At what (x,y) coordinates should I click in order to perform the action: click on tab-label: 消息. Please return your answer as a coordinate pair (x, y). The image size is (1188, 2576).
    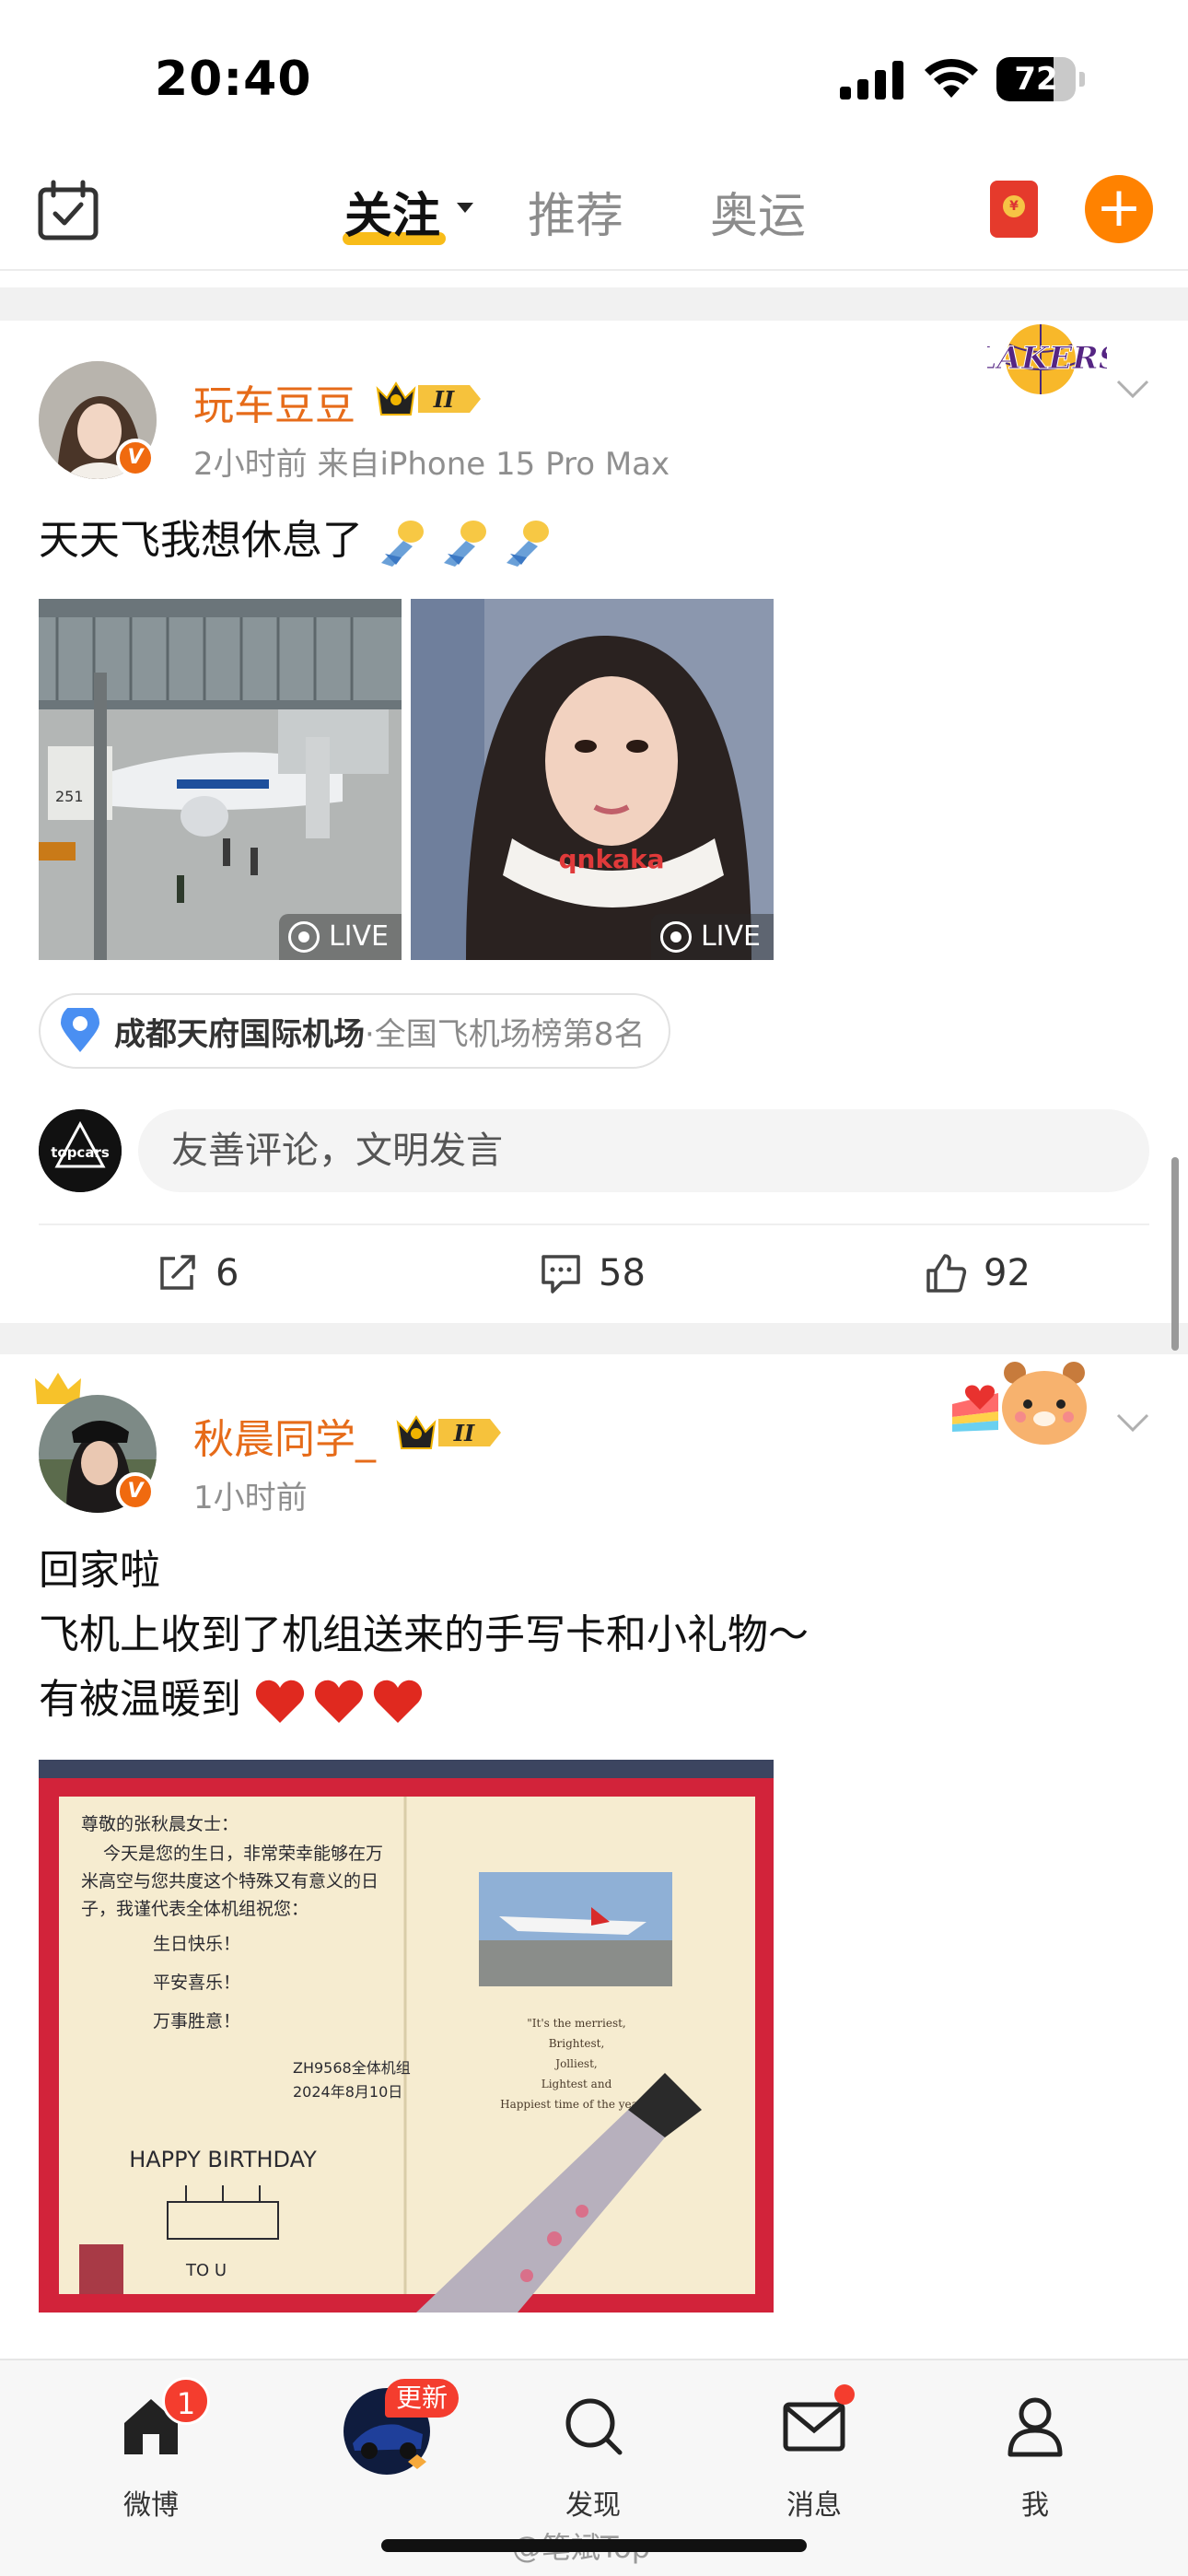
    Looking at the image, I should click on (814, 2505).